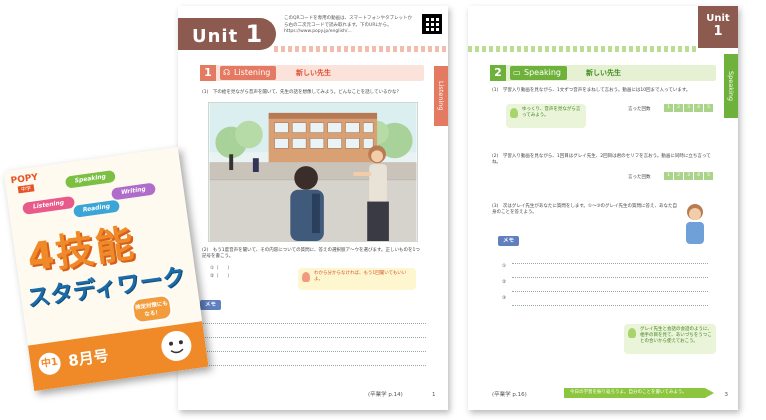 This screenshot has width=766, height=420. Describe the element at coordinates (517, 72) in the screenshot. I see `speech-bubble-icon: ▭` at that location.